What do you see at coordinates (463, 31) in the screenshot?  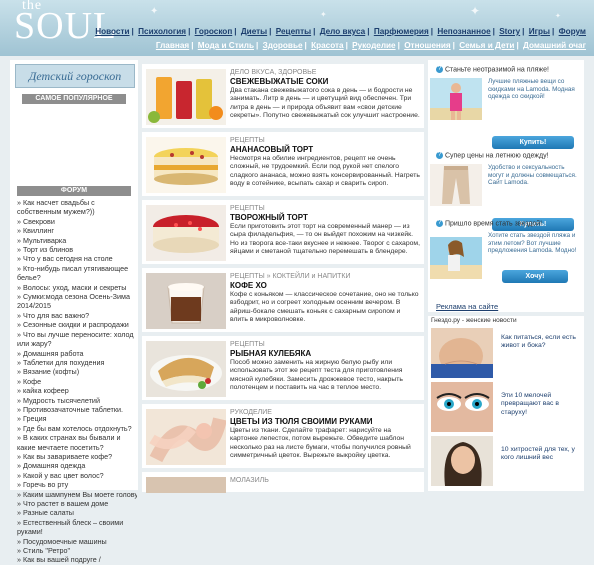 I see `nav-link-unknown: Непознанное` at bounding box center [463, 31].